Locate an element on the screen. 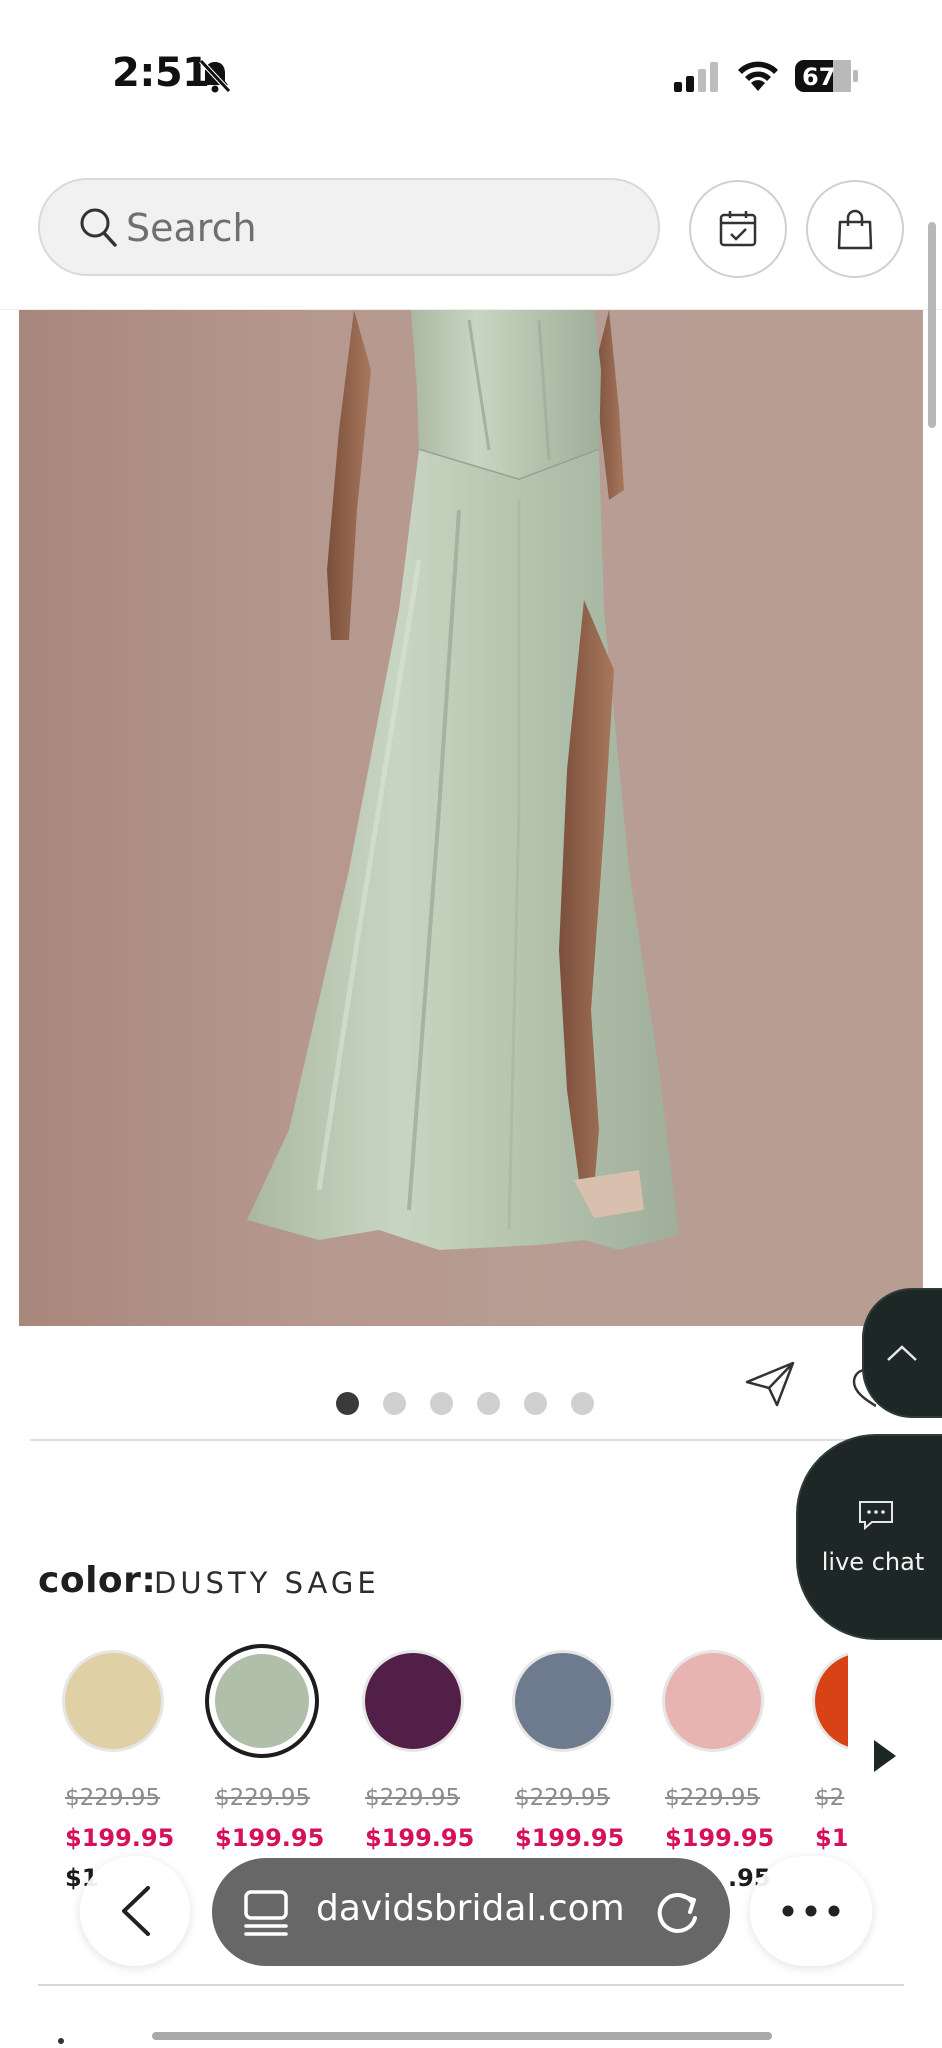 This screenshot has height=2048, width=942. status-time: 2:51 is located at coordinates (161, 73).